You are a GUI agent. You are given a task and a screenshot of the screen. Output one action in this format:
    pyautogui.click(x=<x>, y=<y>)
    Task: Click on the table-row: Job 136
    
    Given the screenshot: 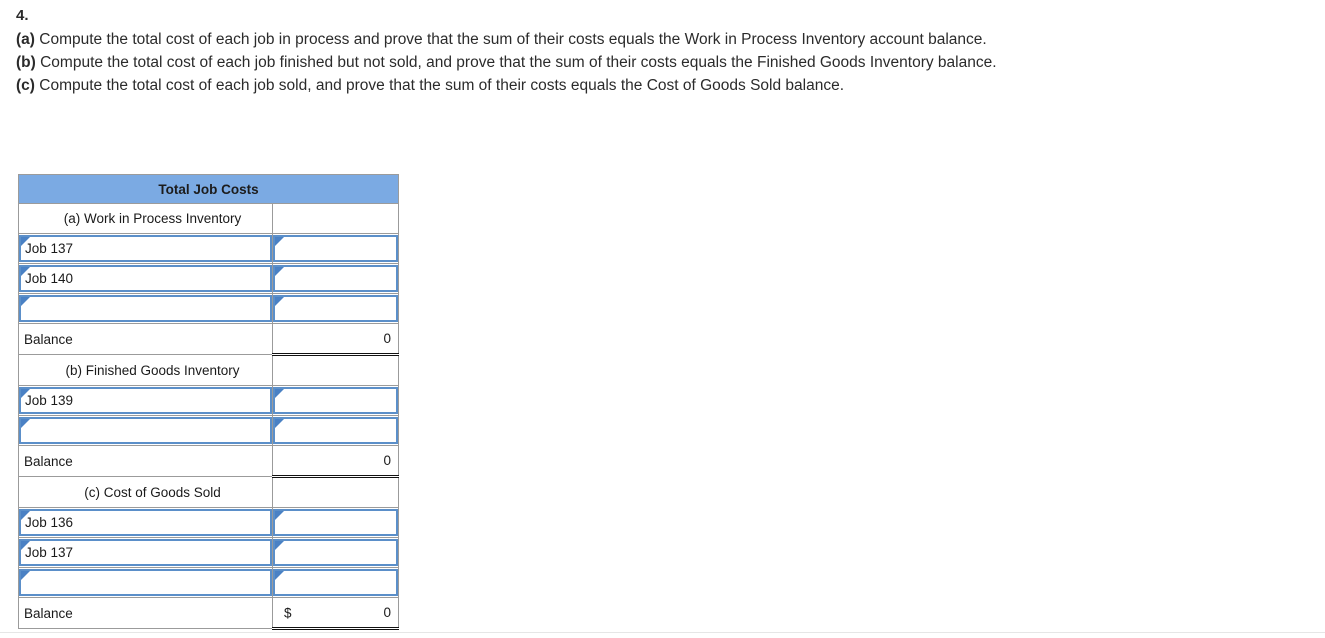 What is the action you would take?
    pyautogui.click(x=209, y=522)
    